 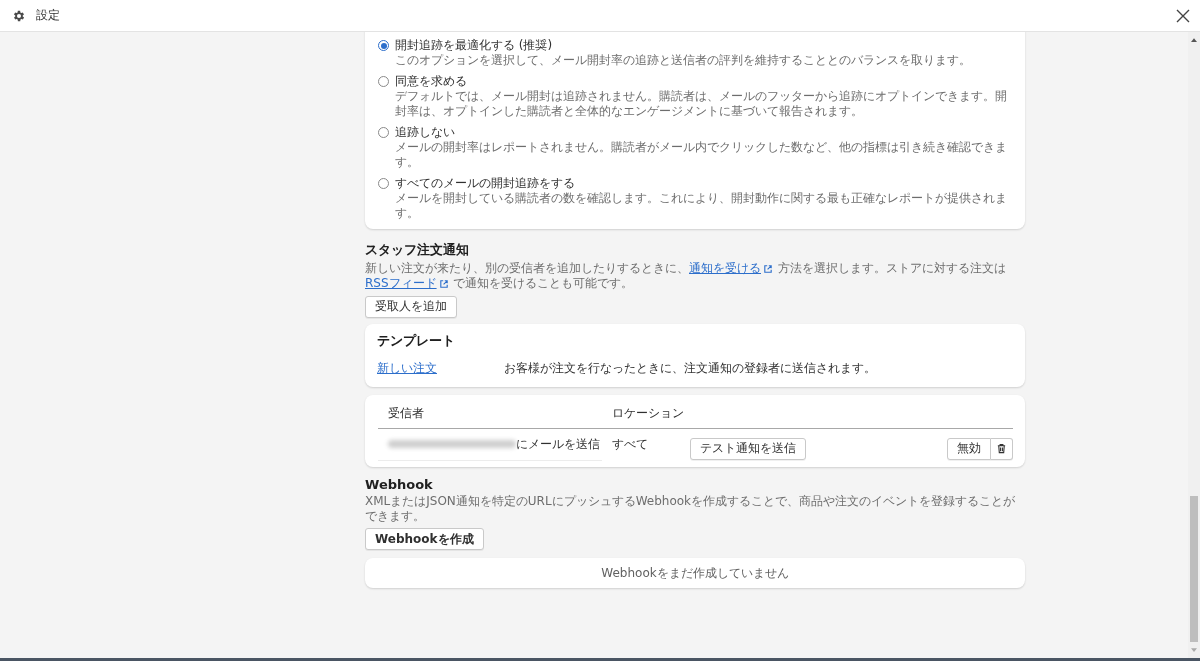 I want to click on disable-button: 無効, so click(x=969, y=448).